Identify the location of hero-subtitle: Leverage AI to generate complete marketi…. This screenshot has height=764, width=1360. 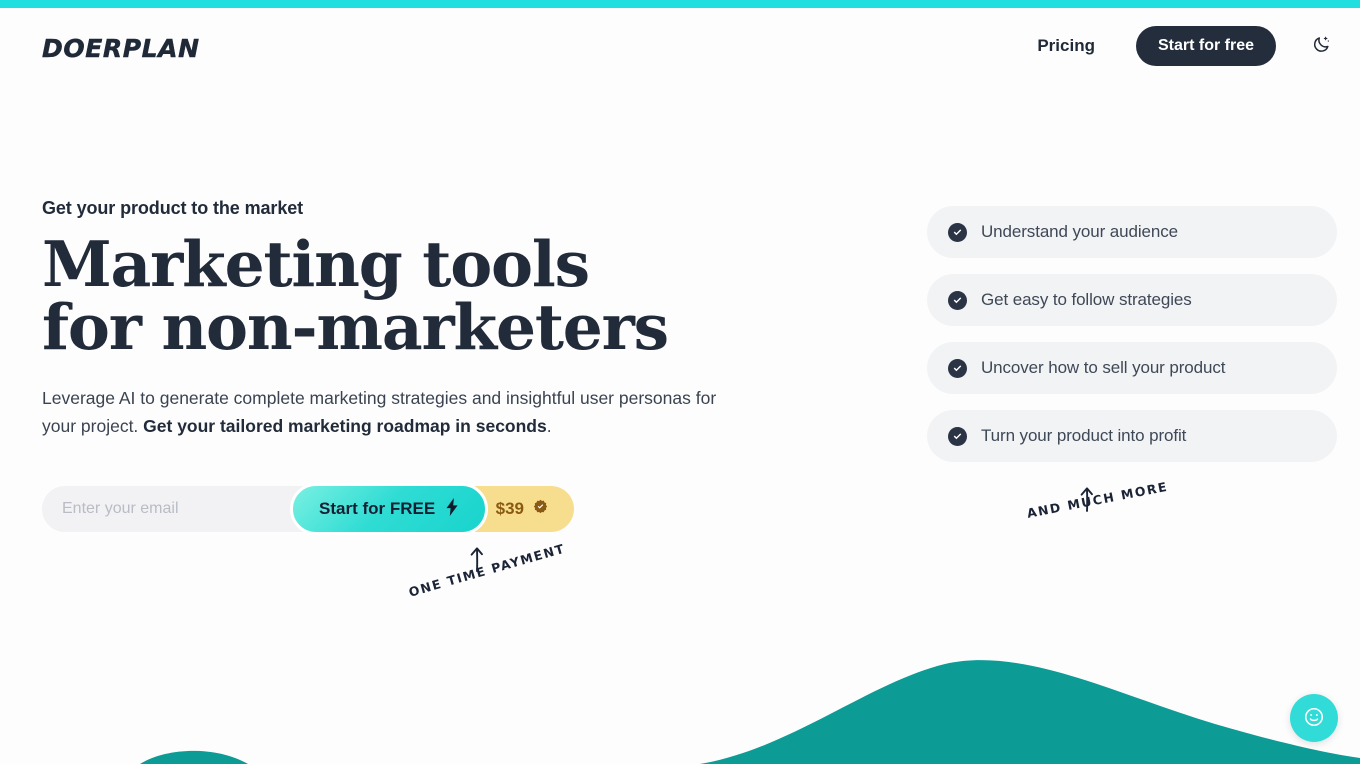
(382, 412).